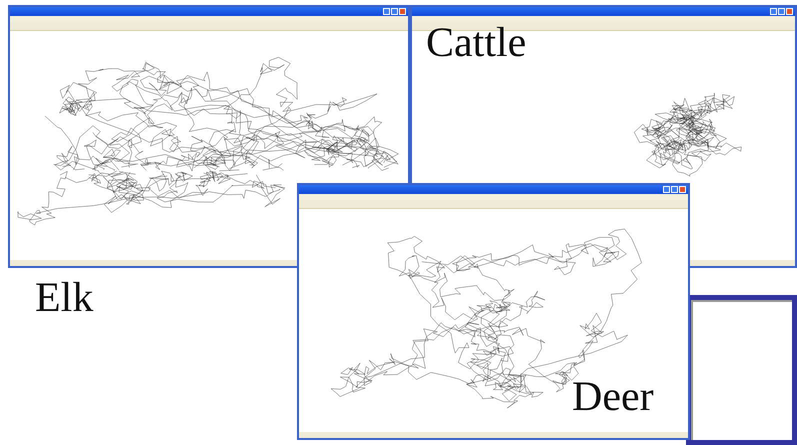 This screenshot has width=797, height=445. I want to click on species-caption: Elk, so click(64, 298).